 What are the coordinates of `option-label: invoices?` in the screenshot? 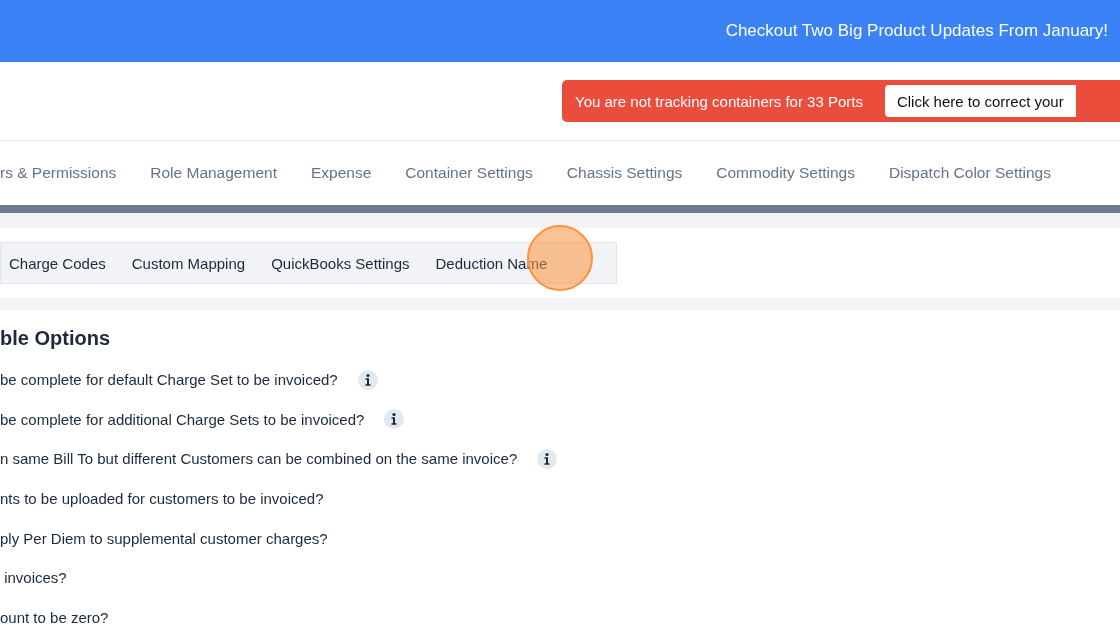 It's located at (35, 578).